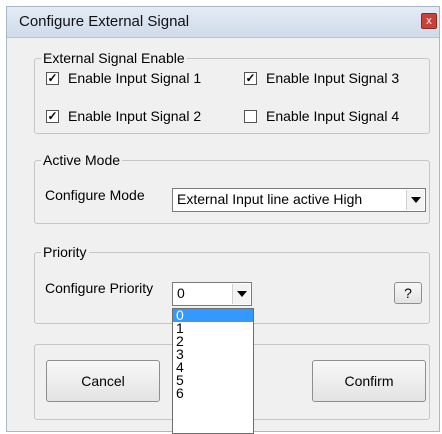  I want to click on configure-mode-select: External Input line active High, so click(299, 200).